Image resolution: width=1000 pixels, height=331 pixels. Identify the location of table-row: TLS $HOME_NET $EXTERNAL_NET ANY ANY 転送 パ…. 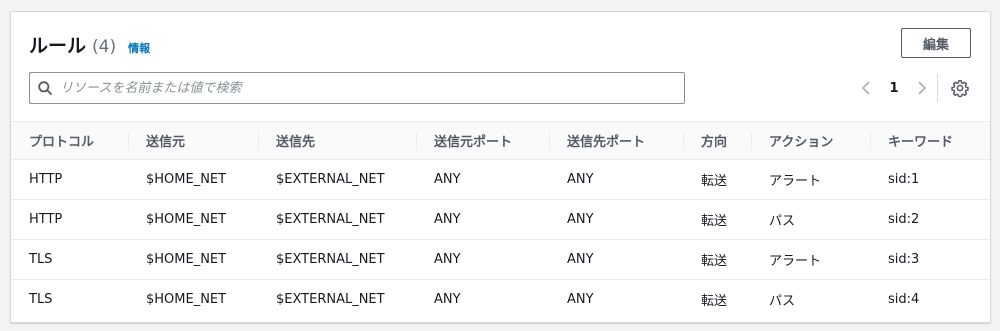
(500, 300).